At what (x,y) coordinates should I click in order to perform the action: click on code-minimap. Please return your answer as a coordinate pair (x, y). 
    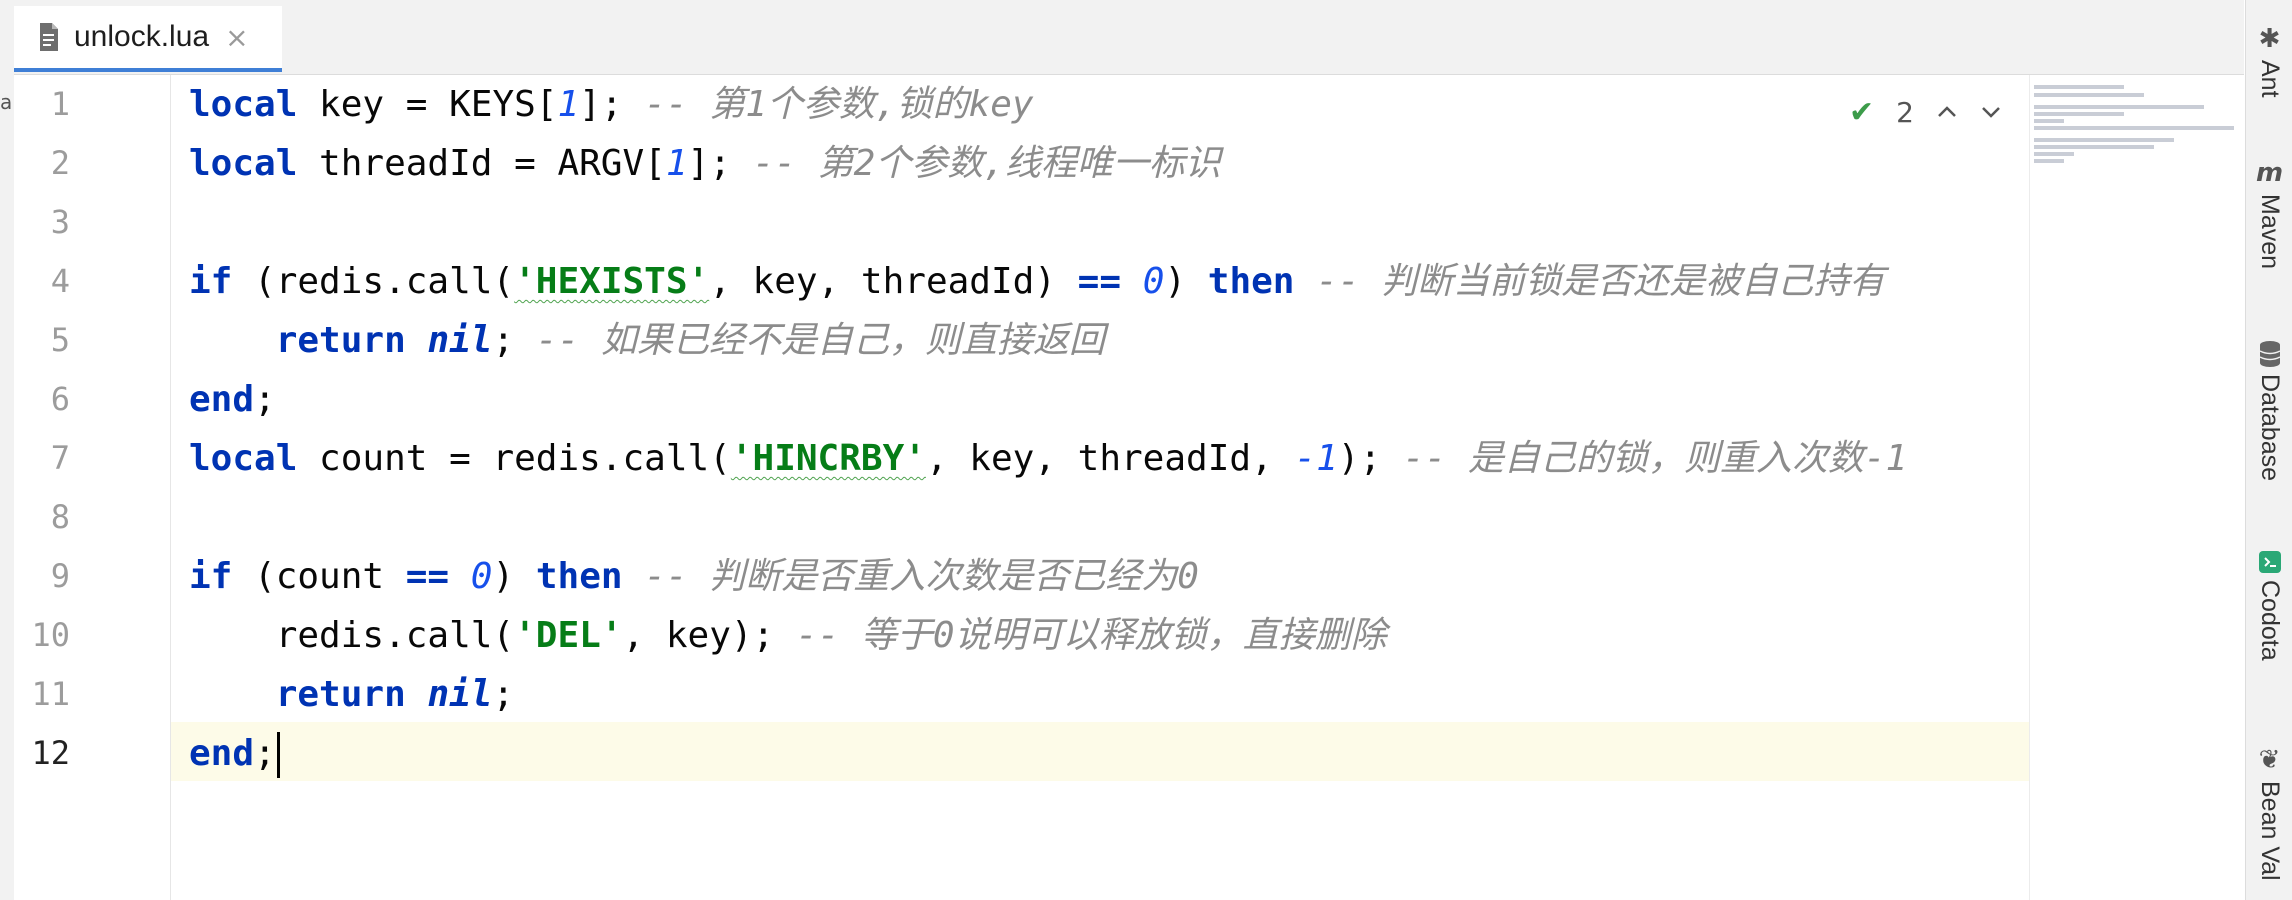
    Looking at the image, I should click on (2137, 487).